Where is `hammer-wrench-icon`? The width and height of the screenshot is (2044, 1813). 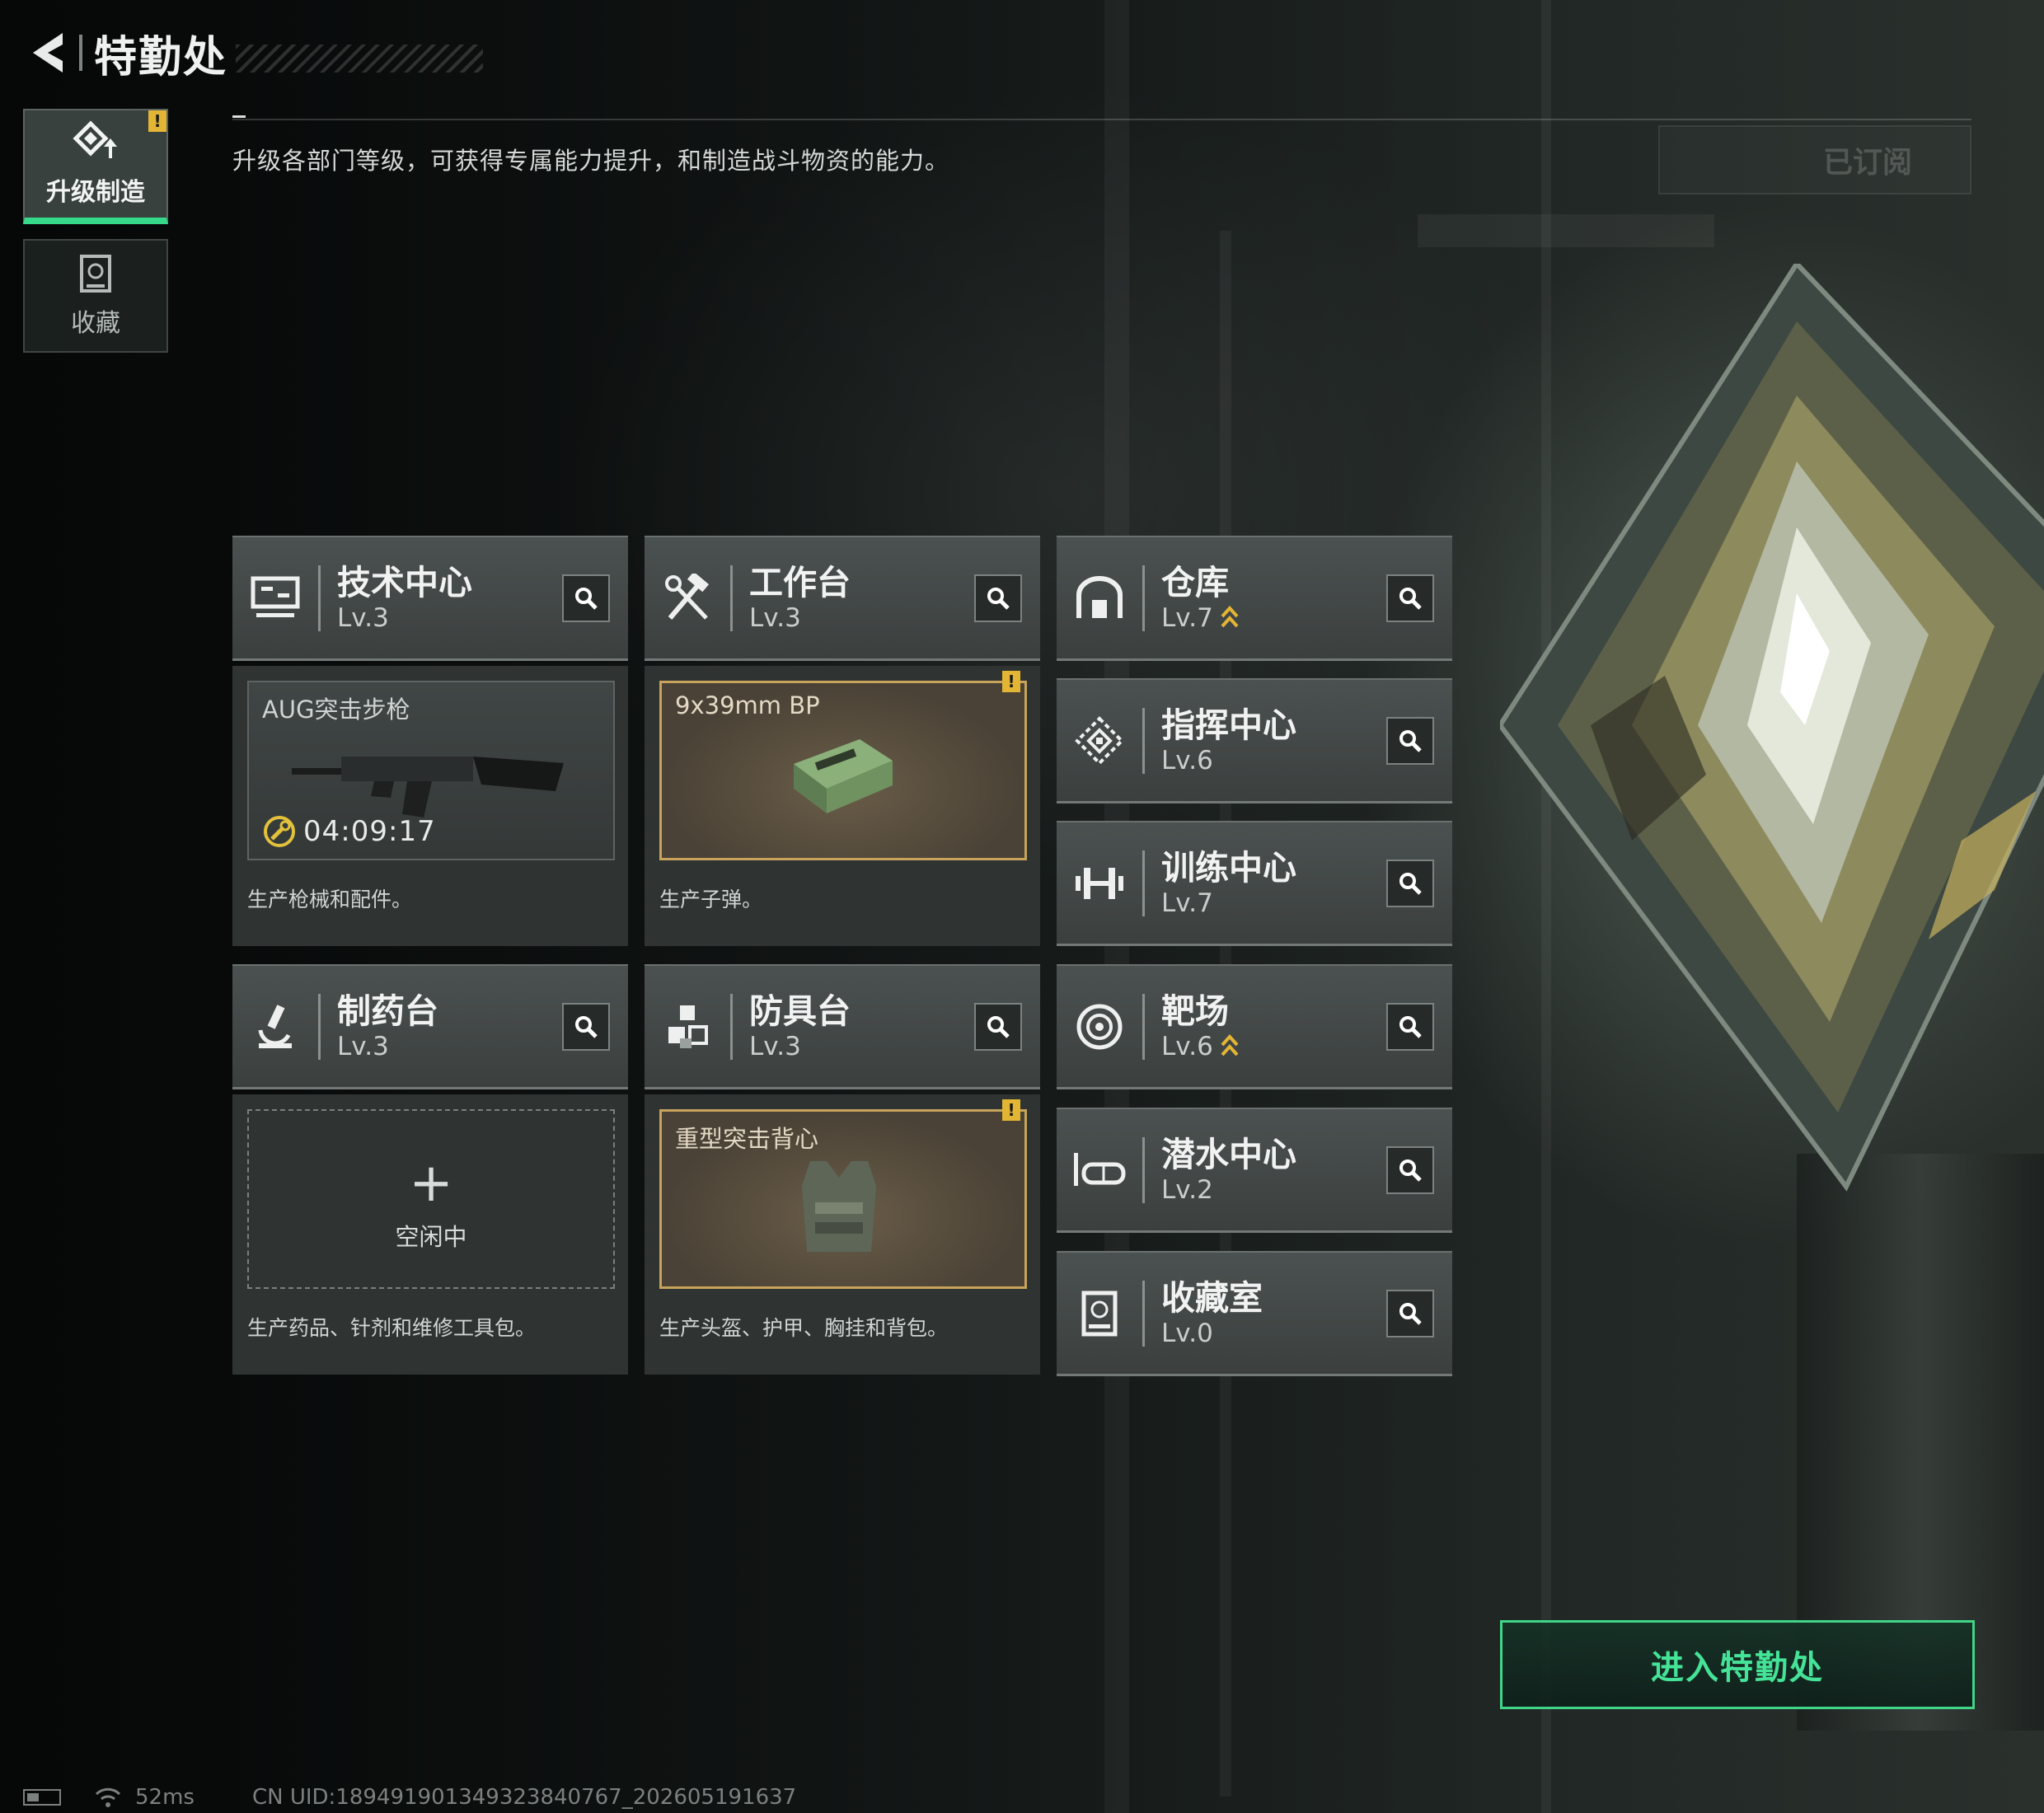 hammer-wrench-icon is located at coordinates (687, 597).